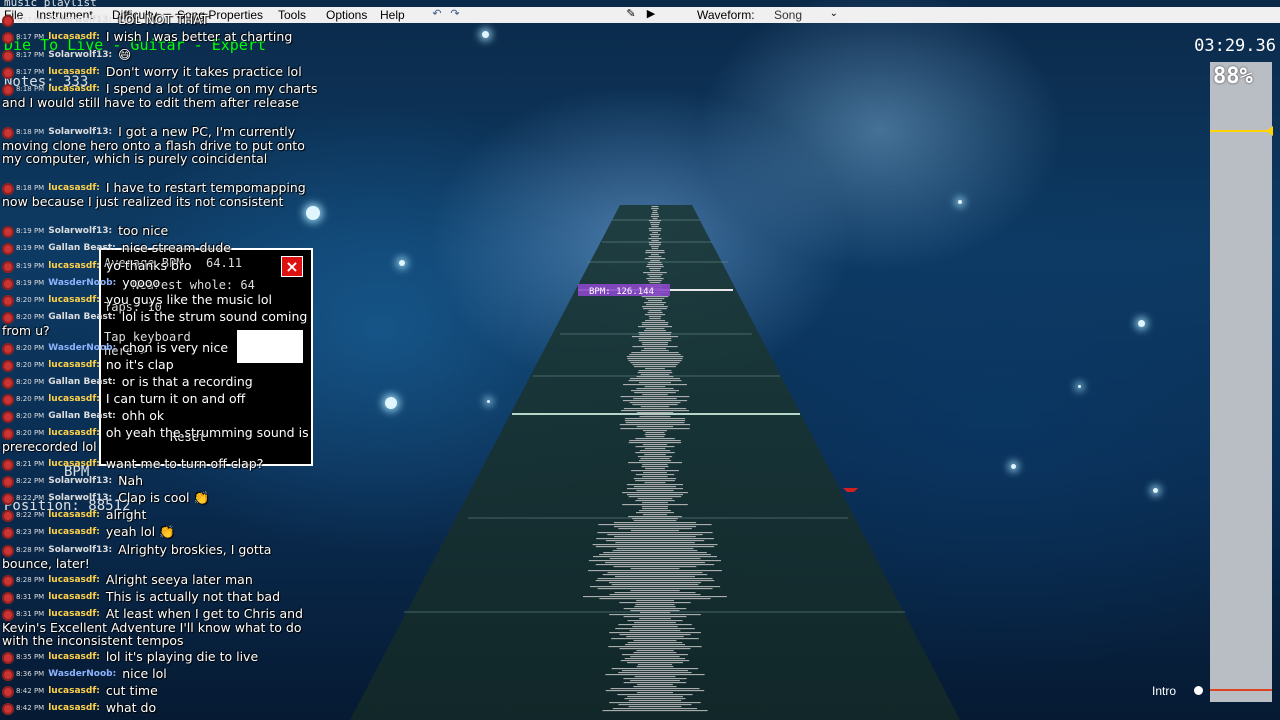 The height and width of the screenshot is (720, 1280). Describe the element at coordinates (726, 15) in the screenshot. I see `waveform-label: Waveform:` at that location.